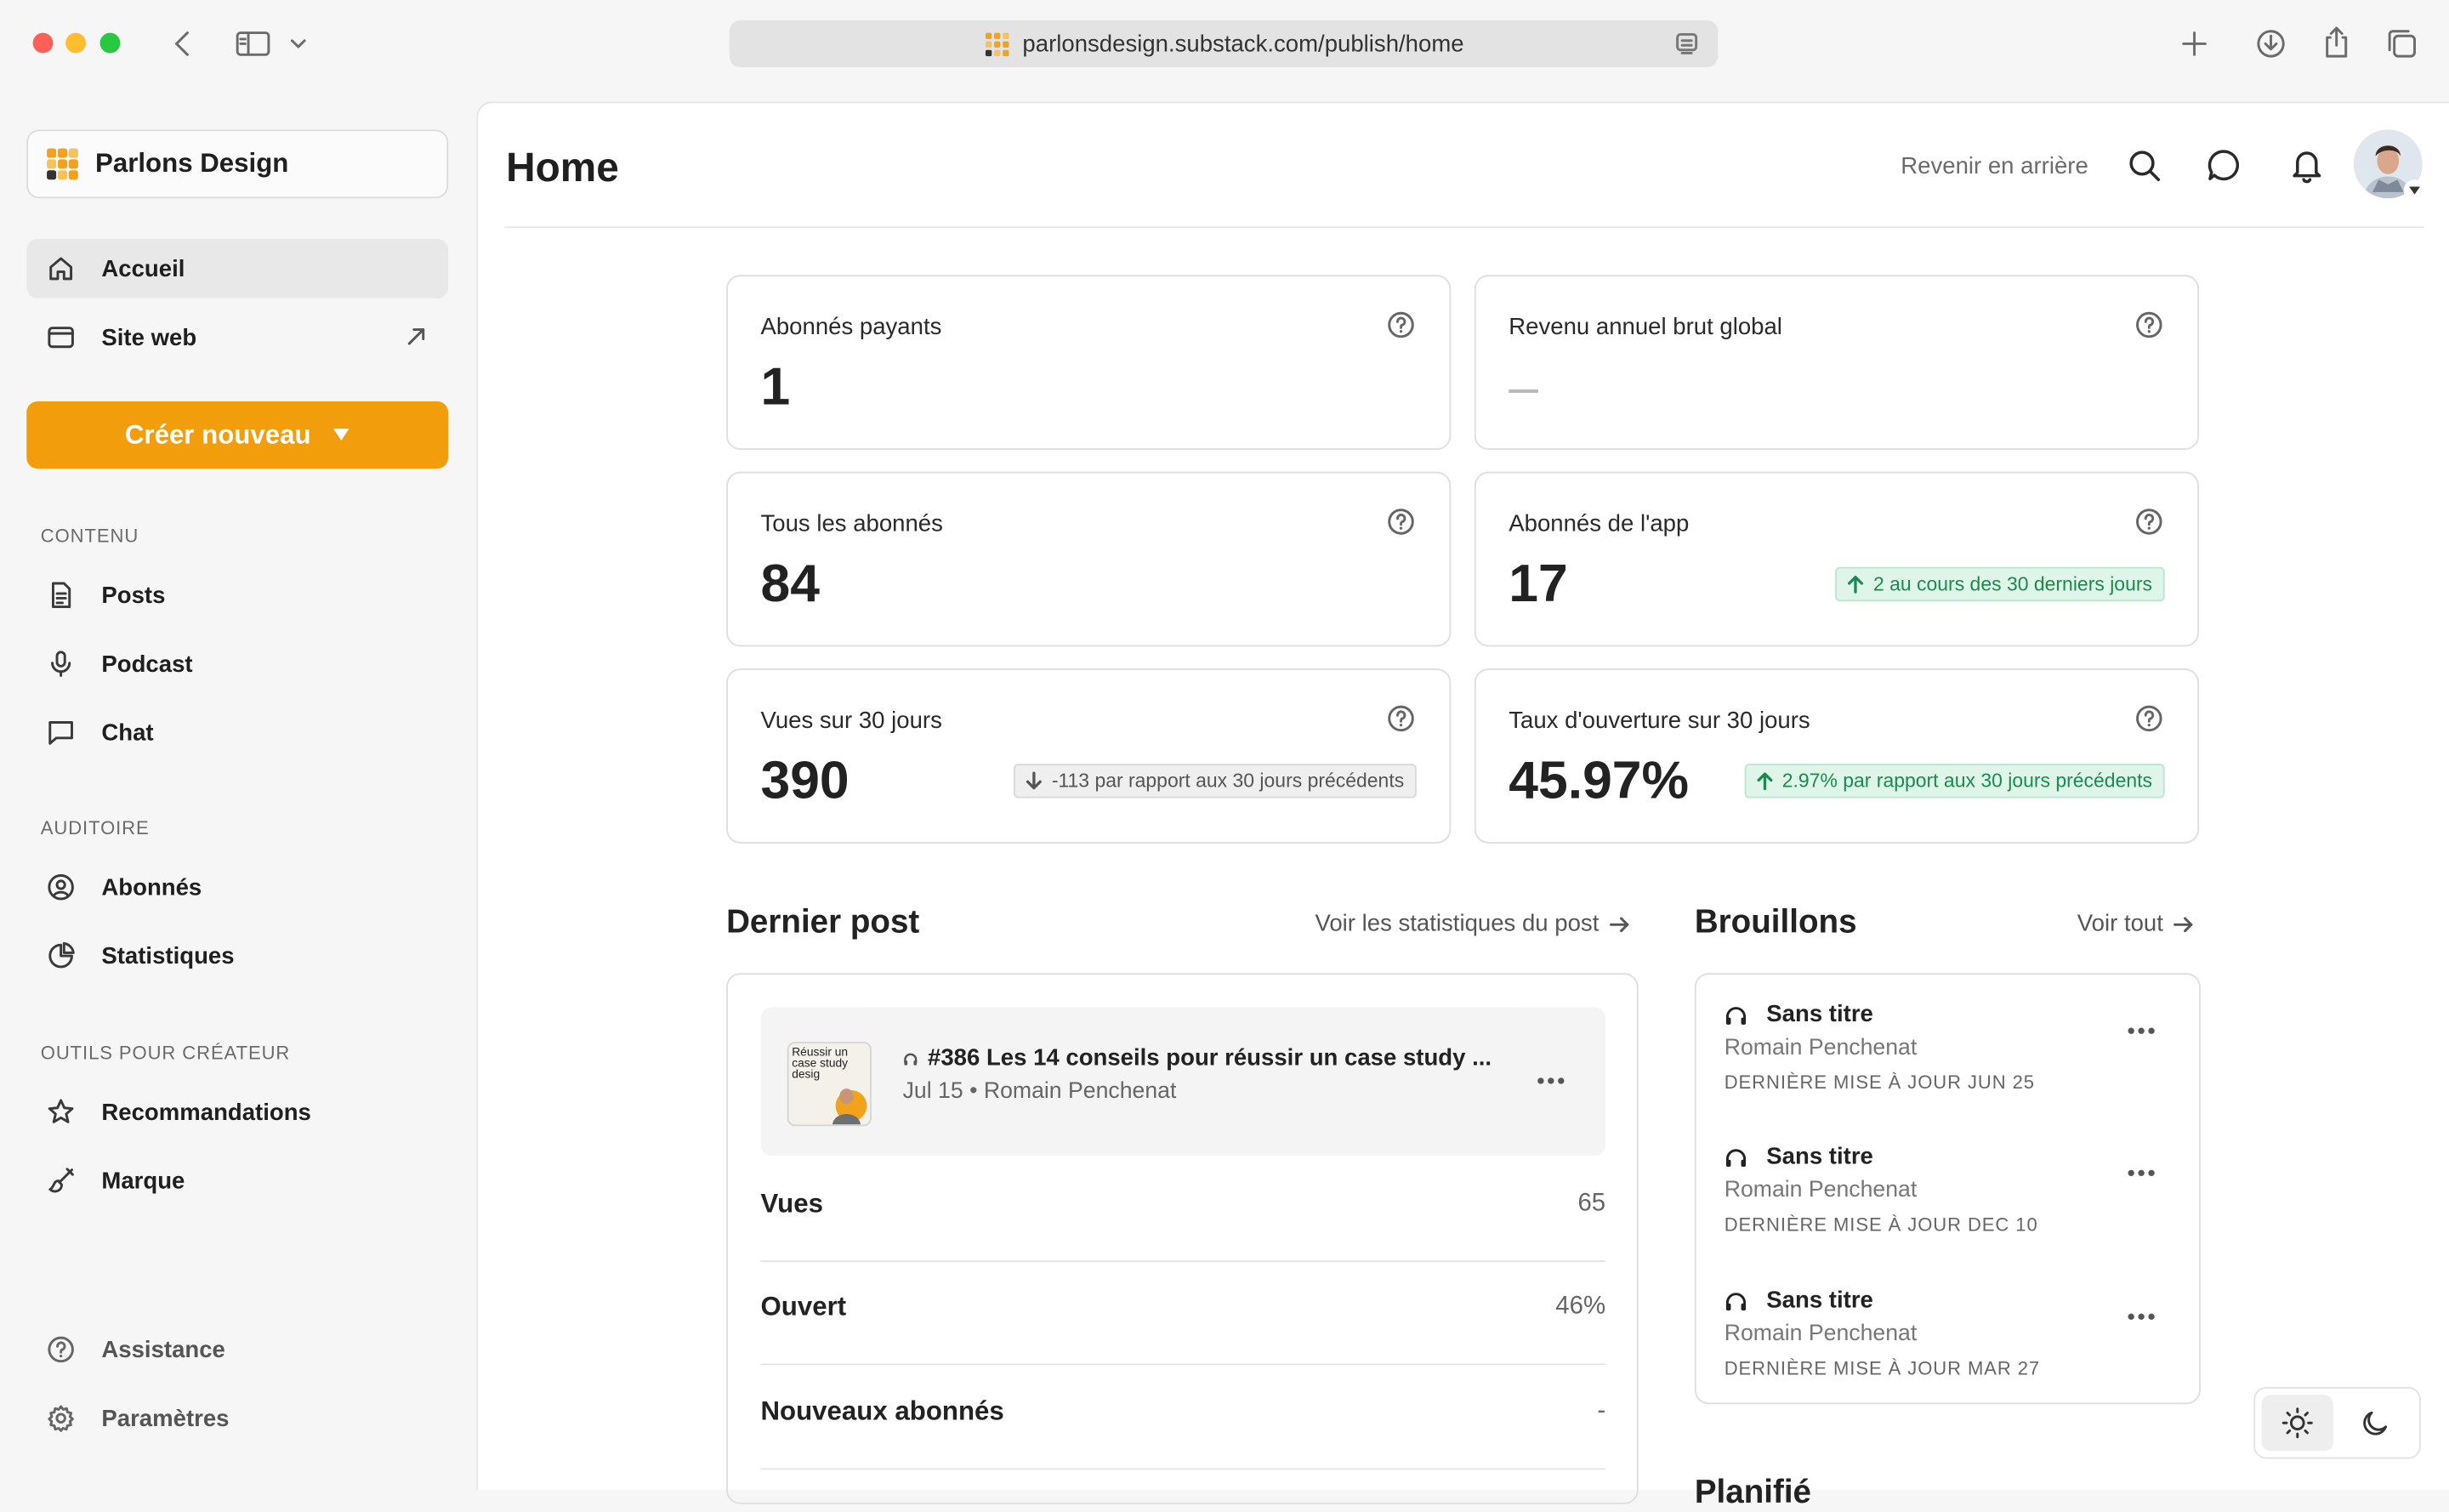  What do you see at coordinates (61, 595) in the screenshot?
I see `document-icon` at bounding box center [61, 595].